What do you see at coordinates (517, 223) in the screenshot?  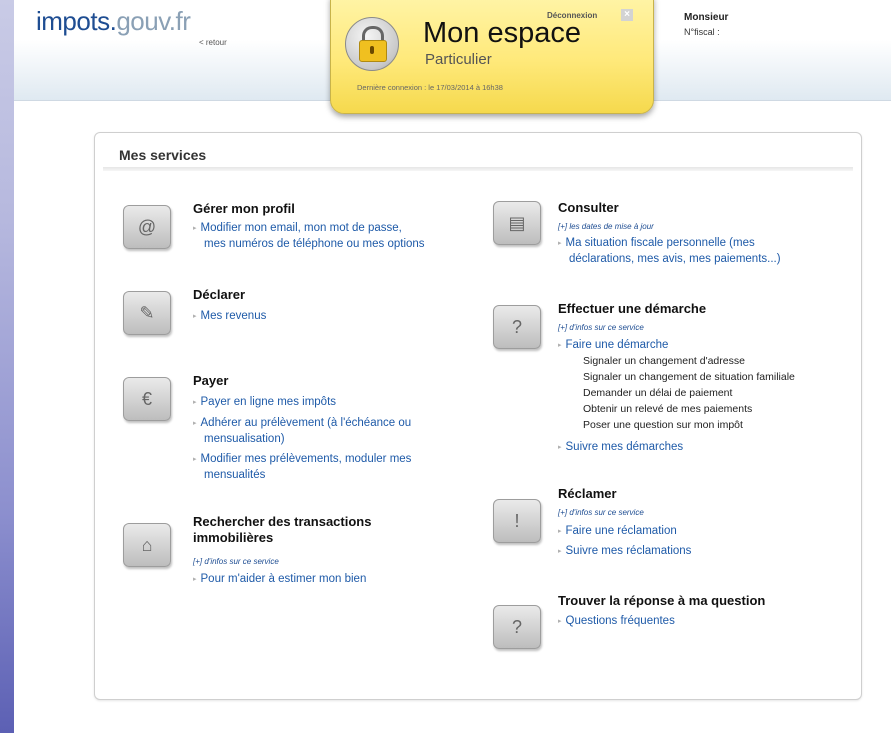 I see `consult-icon: ▤` at bounding box center [517, 223].